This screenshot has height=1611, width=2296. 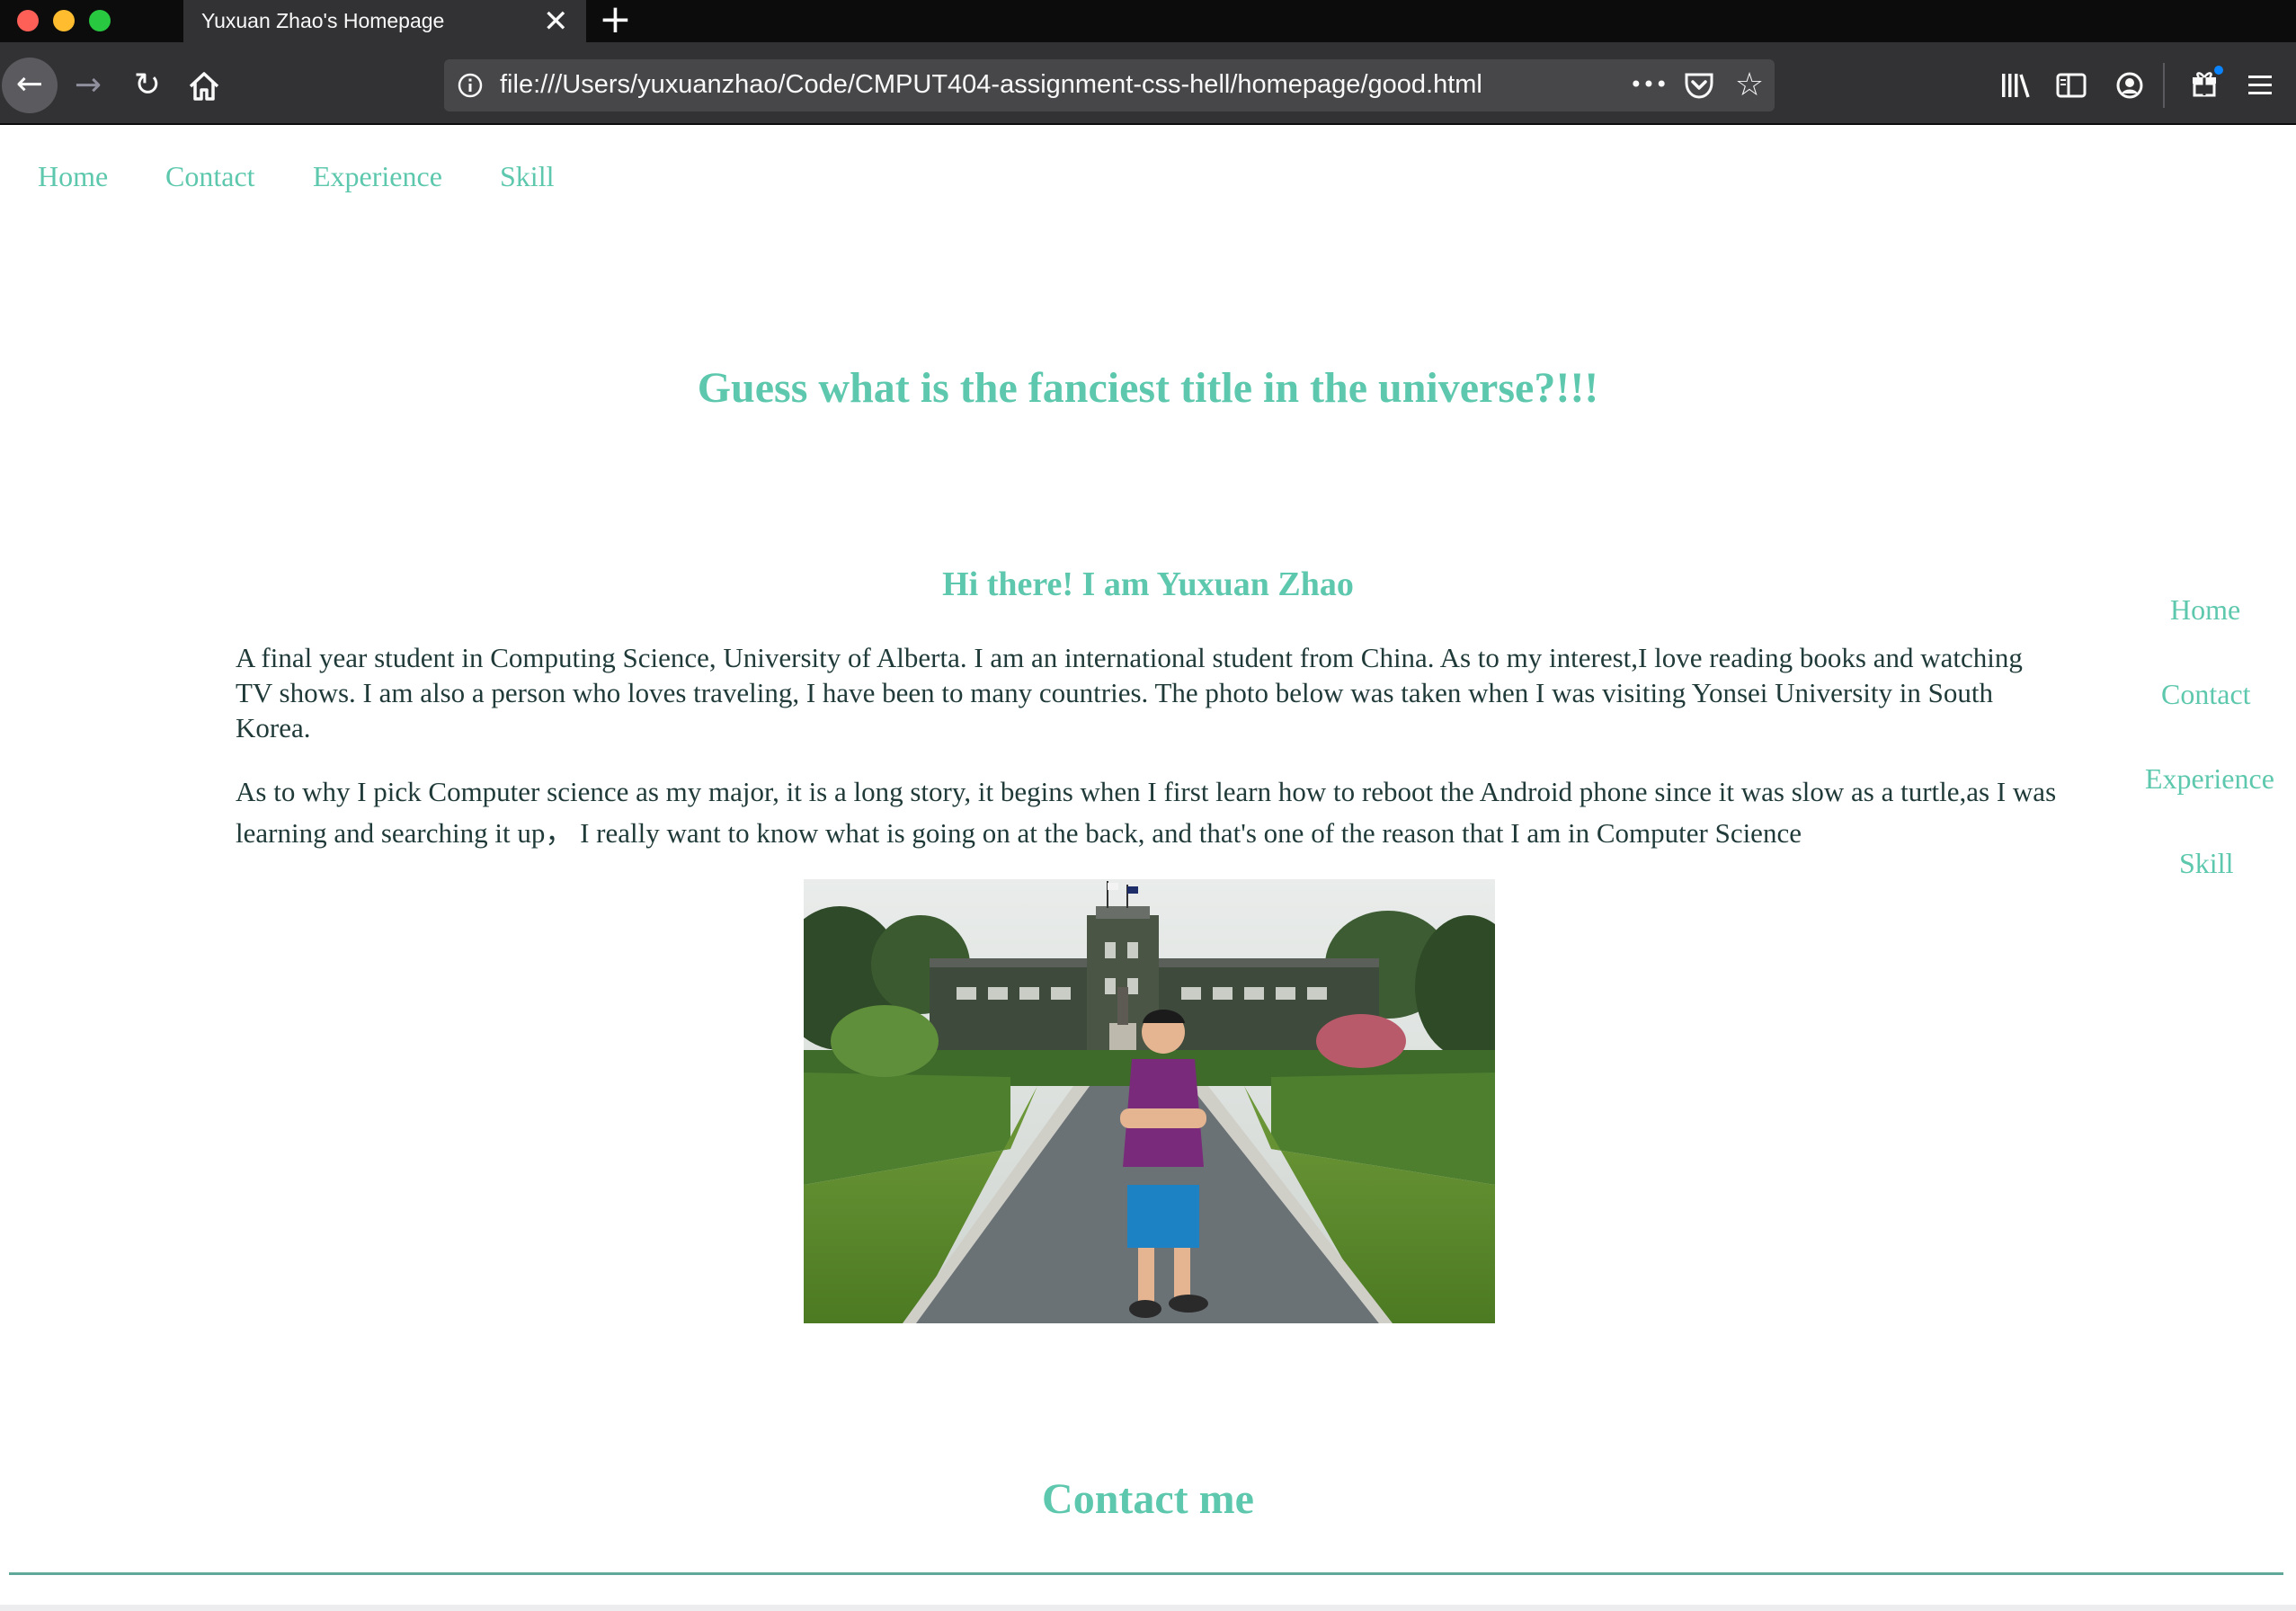 I want to click on tab-title: Yuxuan Zhao's Homepage, so click(x=323, y=20).